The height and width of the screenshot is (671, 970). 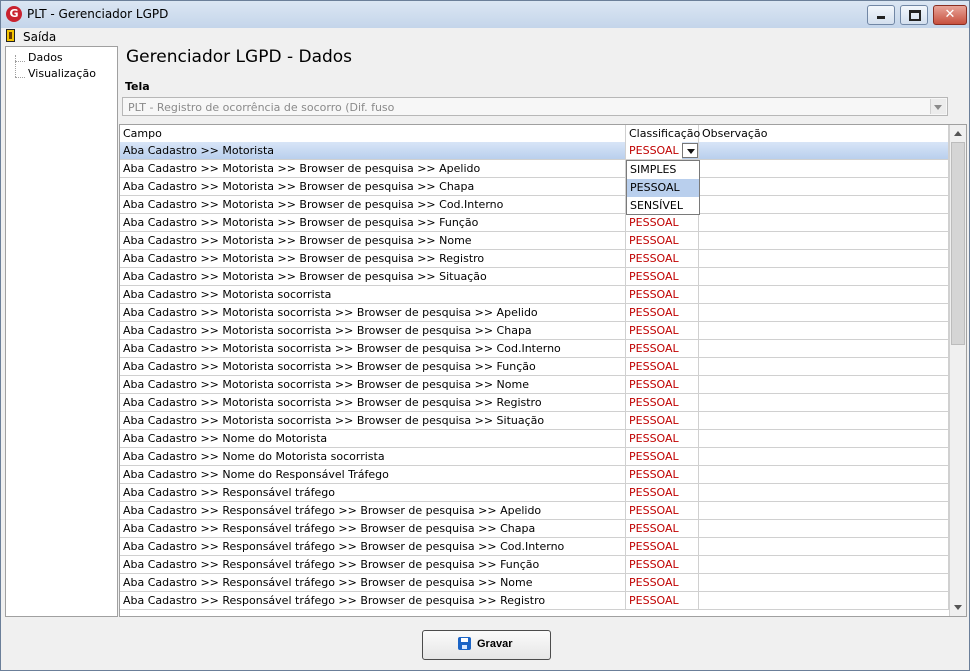 I want to click on minimize-button, so click(x=881, y=15).